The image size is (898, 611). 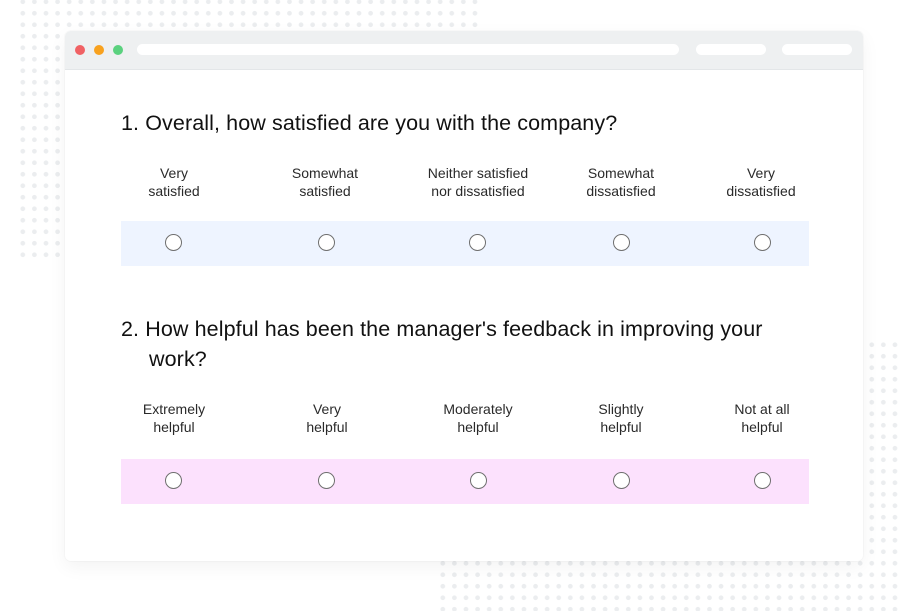 I want to click on question-number: 2., so click(x=130, y=329).